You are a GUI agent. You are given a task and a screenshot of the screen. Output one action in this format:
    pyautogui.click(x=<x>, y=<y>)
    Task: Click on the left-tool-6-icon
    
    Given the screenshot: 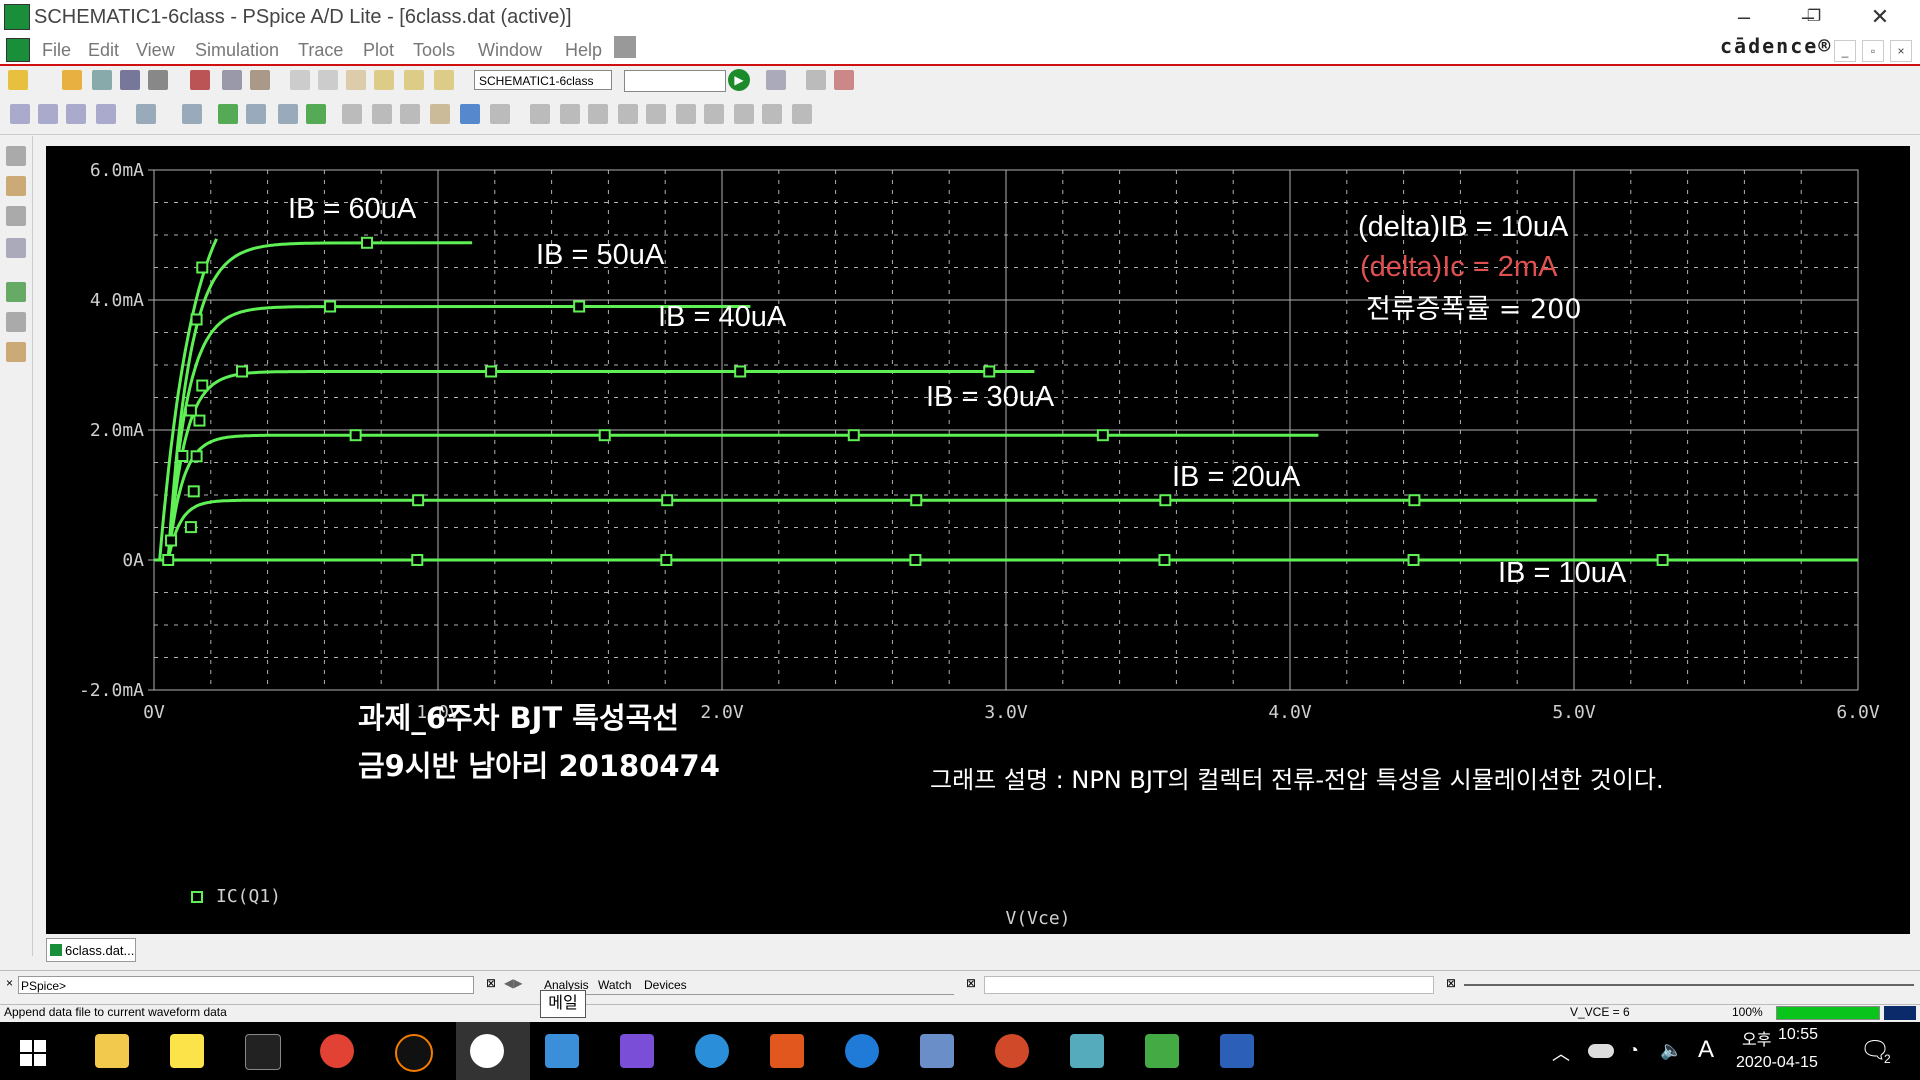 What is the action you would take?
    pyautogui.click(x=16, y=322)
    